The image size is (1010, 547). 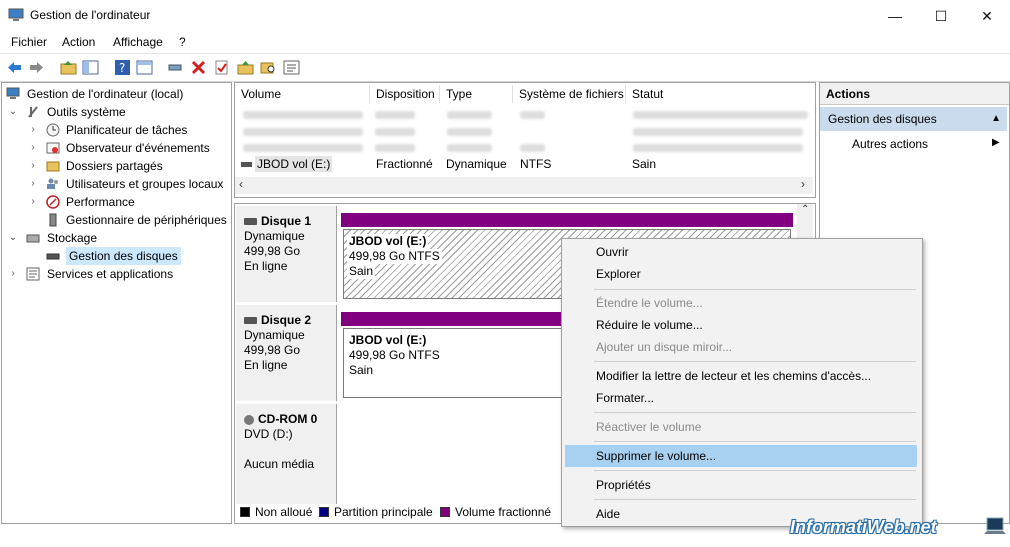 I want to click on close-button: ✕, so click(x=987, y=16).